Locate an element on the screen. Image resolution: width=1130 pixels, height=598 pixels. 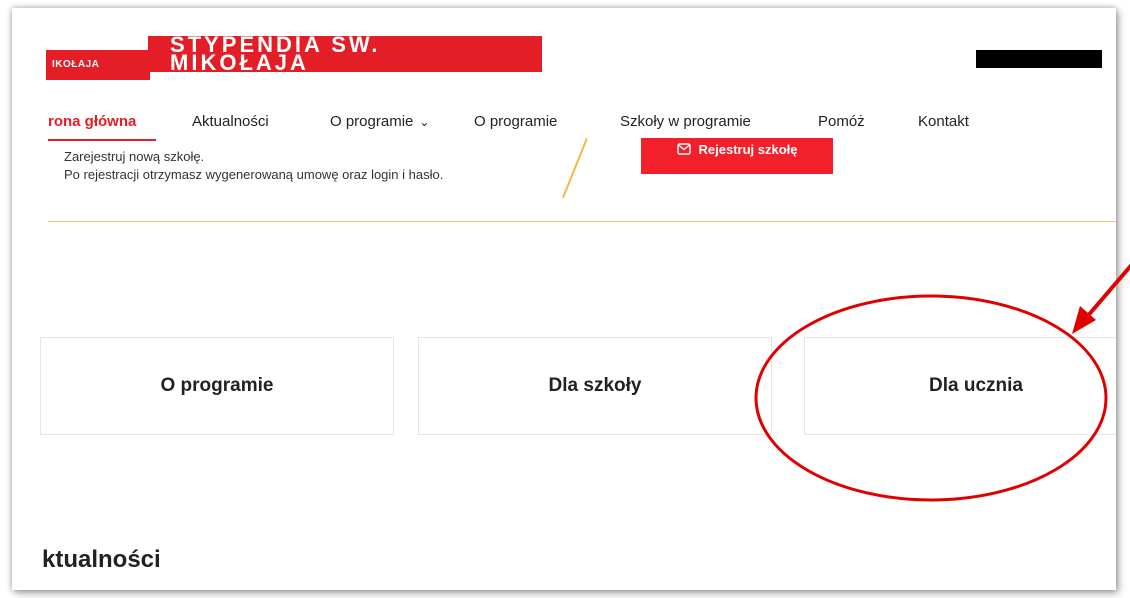
redacted-block is located at coordinates (1039, 59).